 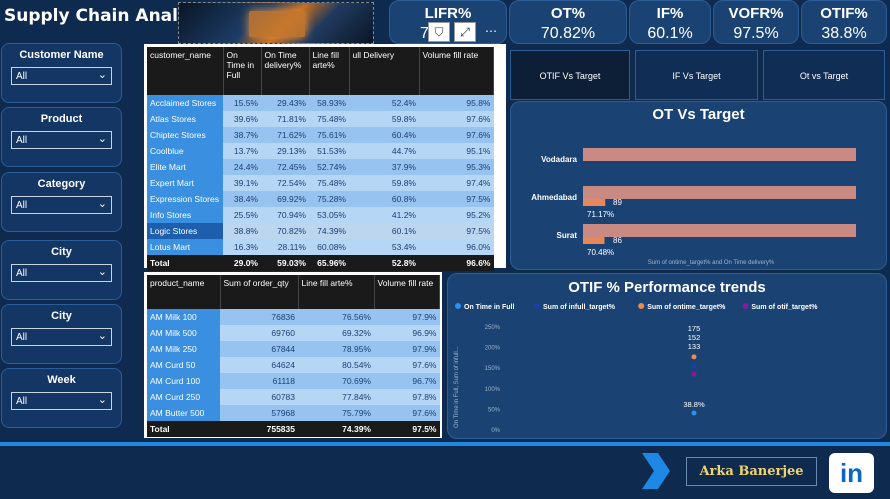 I want to click on dropdown-value: All, so click(x=22, y=401).